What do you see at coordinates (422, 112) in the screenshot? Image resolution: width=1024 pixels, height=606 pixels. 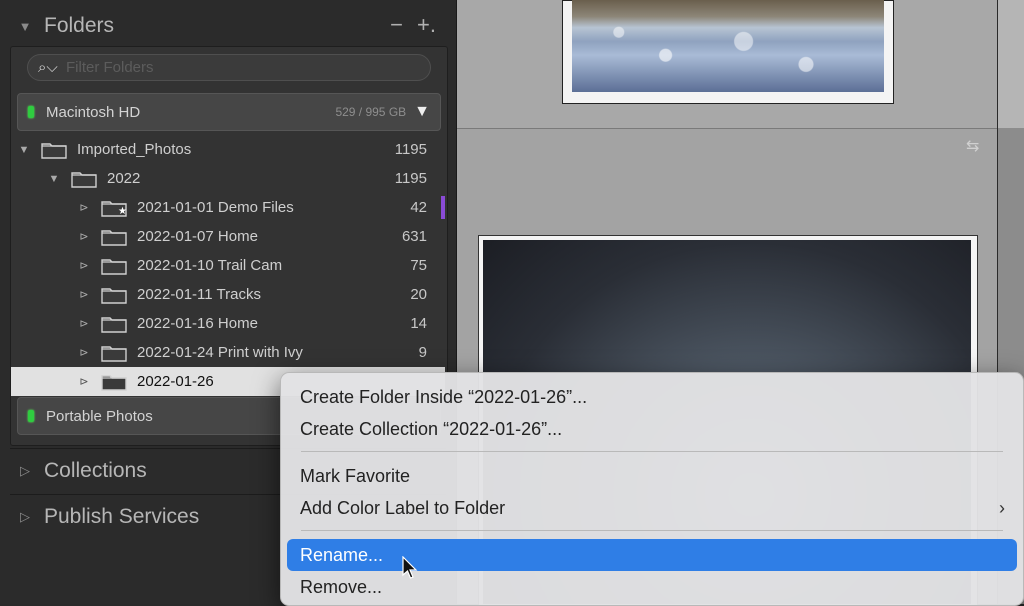 I see `volume-expand-icon: ▼` at bounding box center [422, 112].